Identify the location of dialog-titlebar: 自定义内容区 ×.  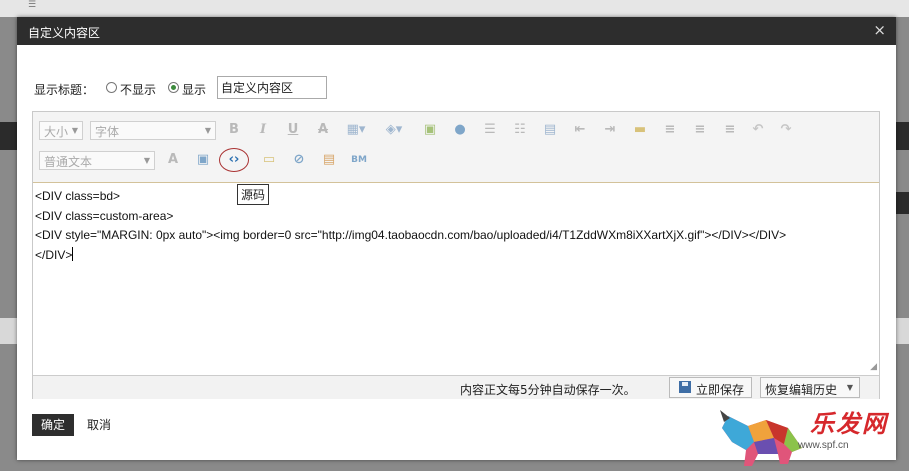
(456, 31).